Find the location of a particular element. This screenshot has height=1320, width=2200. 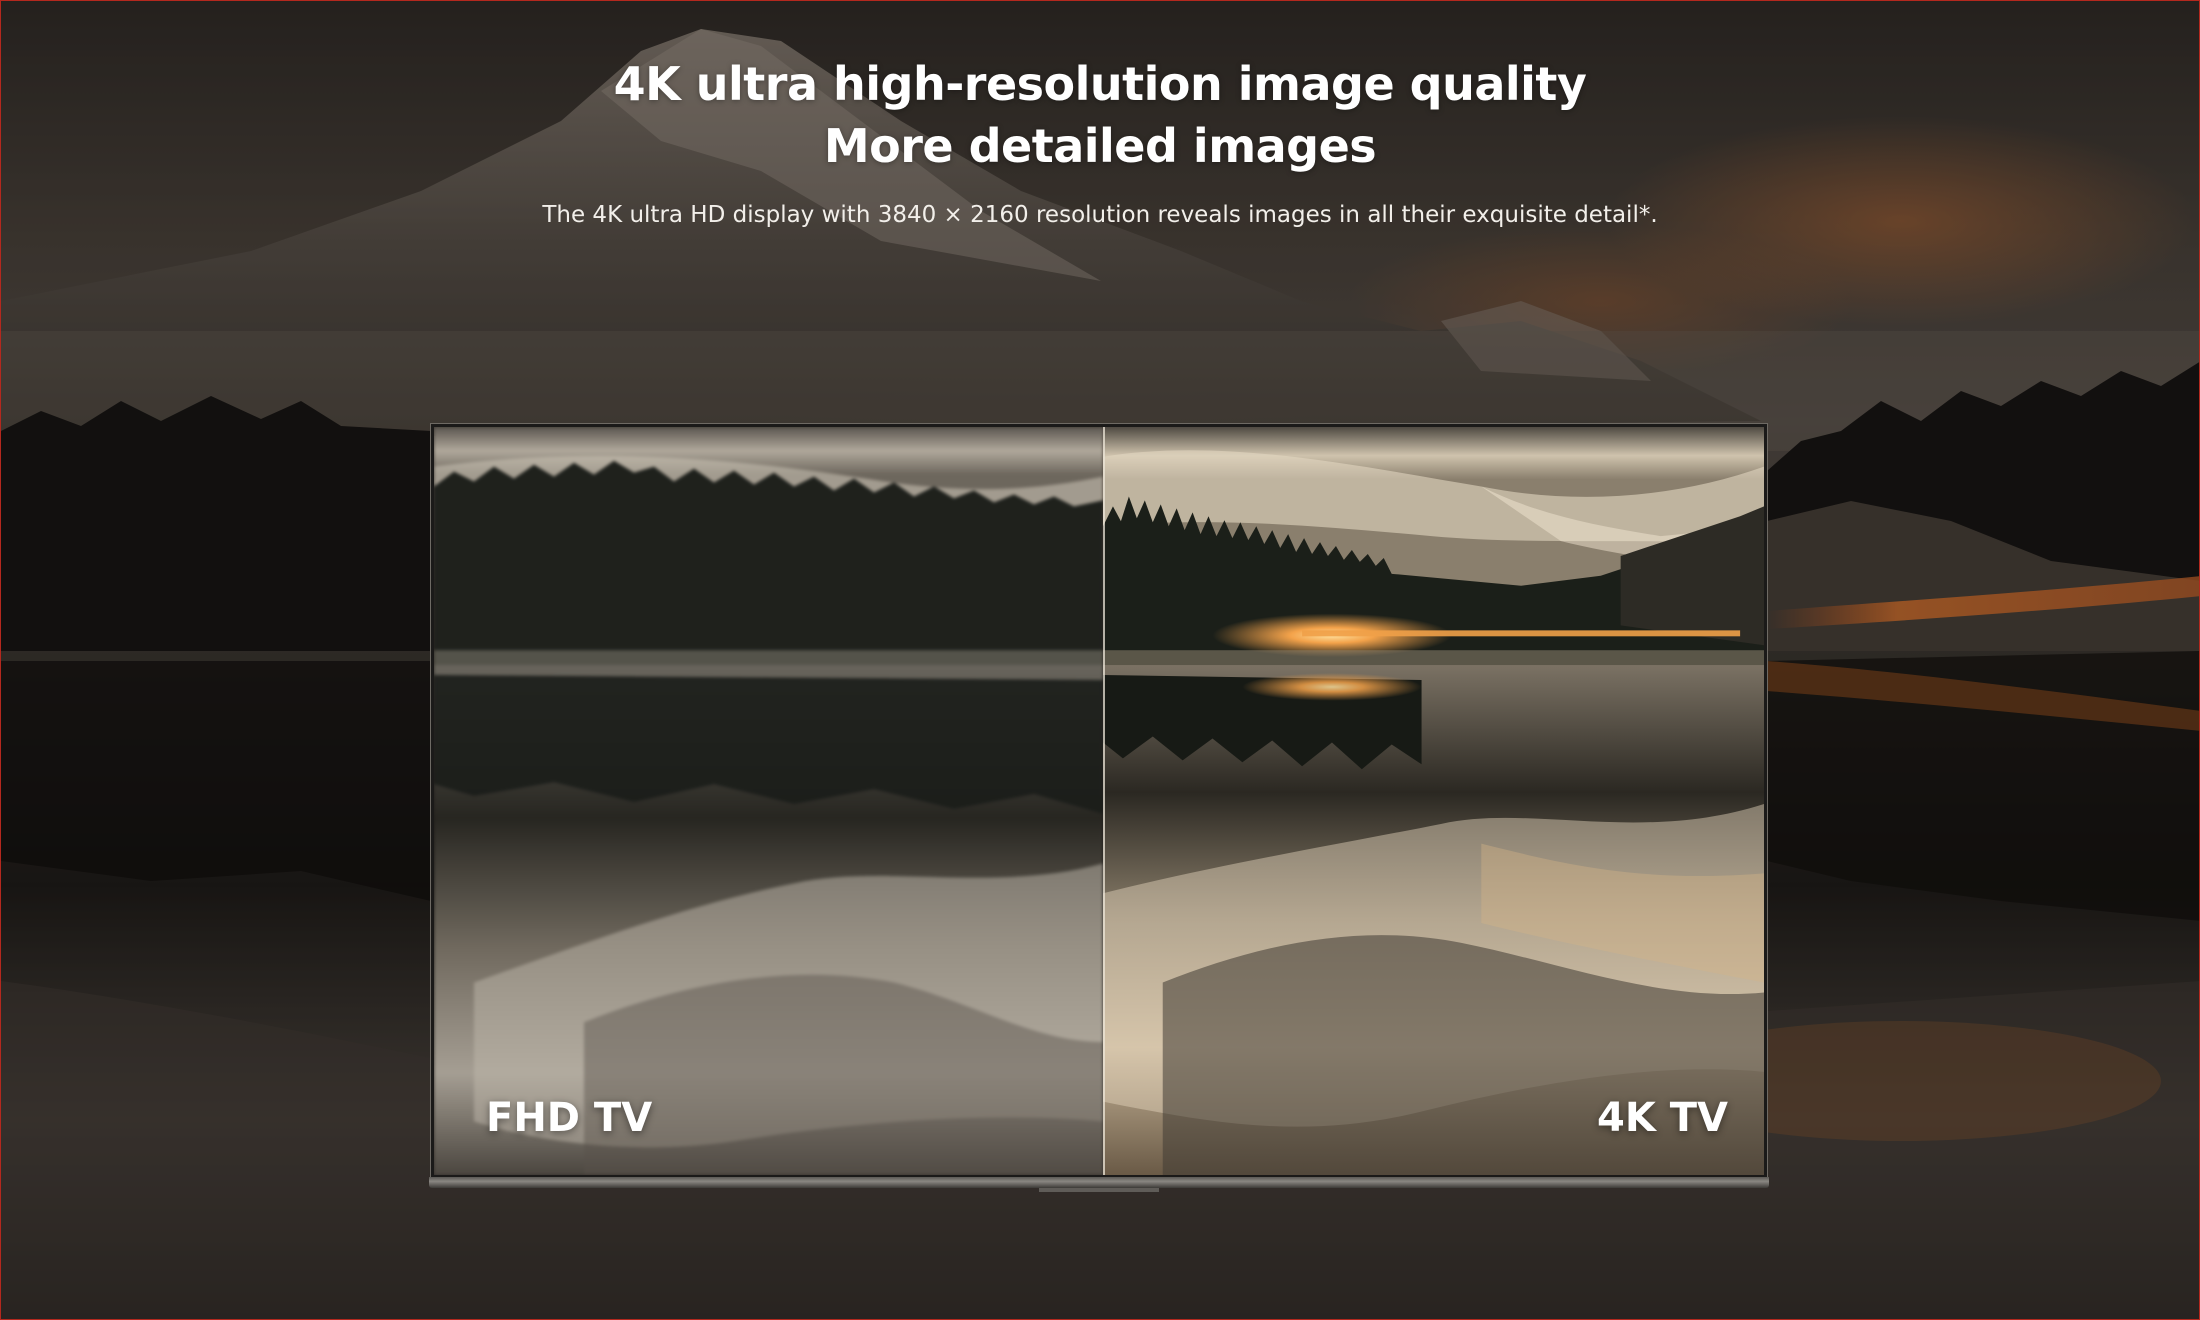

headline-line-2: More detailed images is located at coordinates (1100, 146).